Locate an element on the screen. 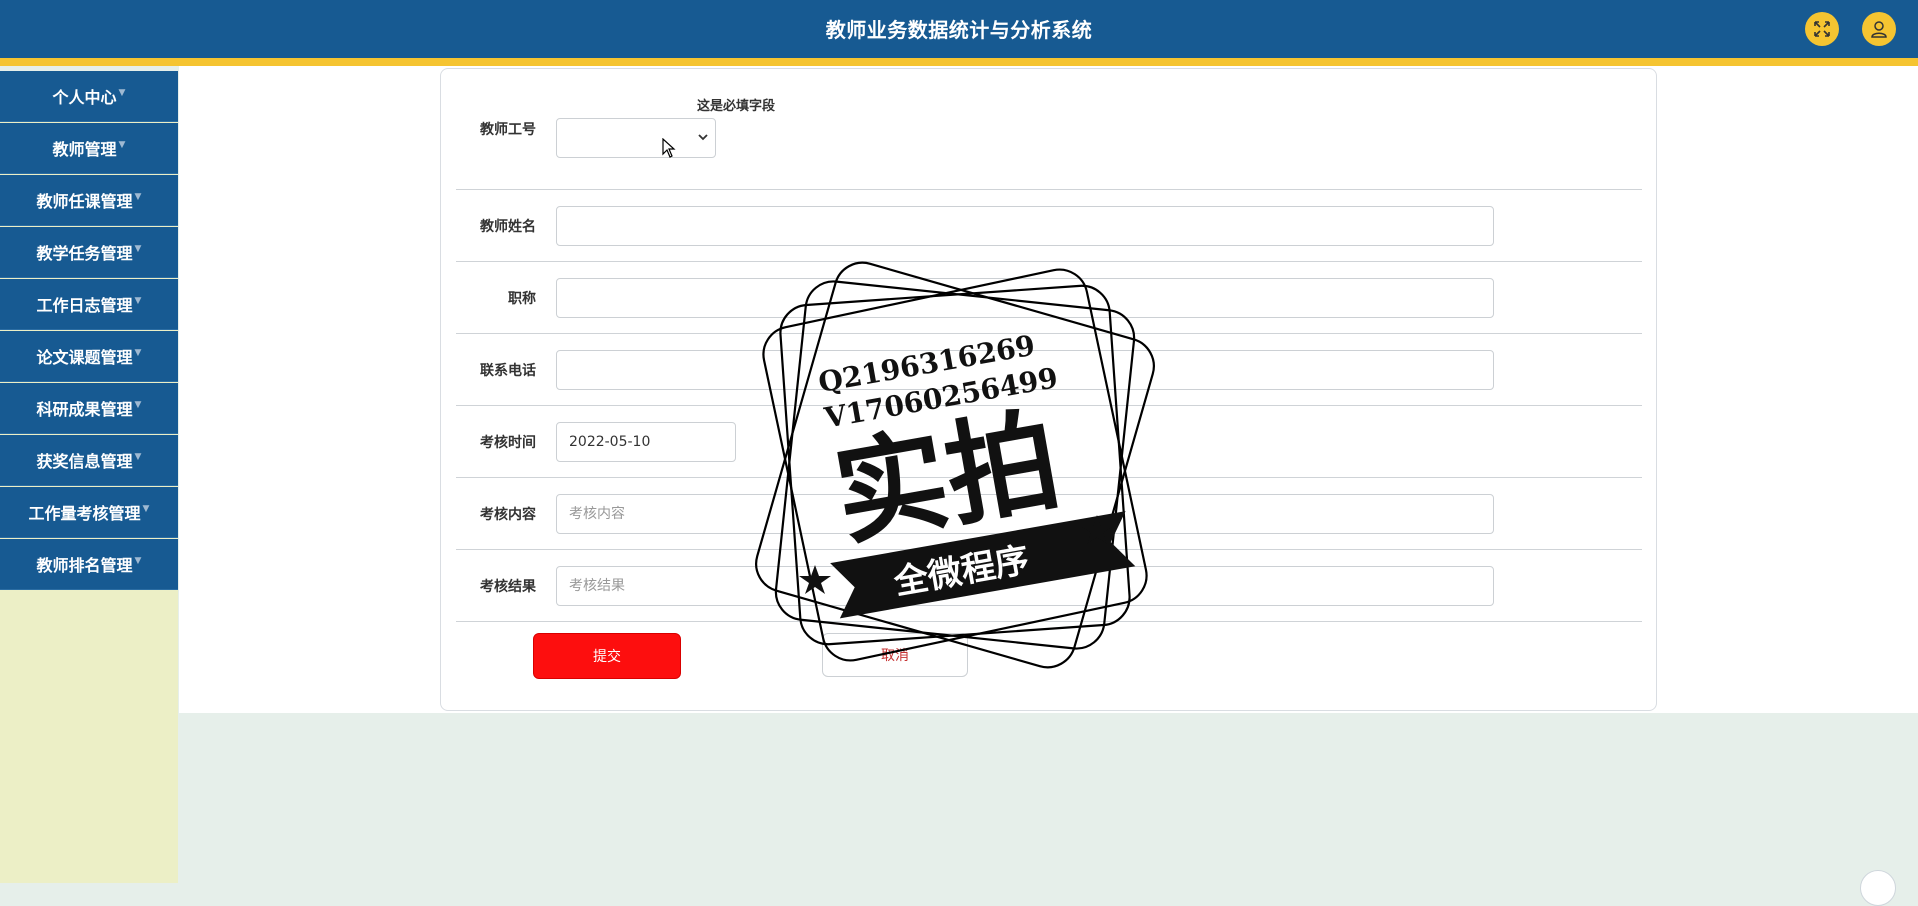 The image size is (1918, 906). top-header: 教师业务数据统计与分析系统 is located at coordinates (959, 33).